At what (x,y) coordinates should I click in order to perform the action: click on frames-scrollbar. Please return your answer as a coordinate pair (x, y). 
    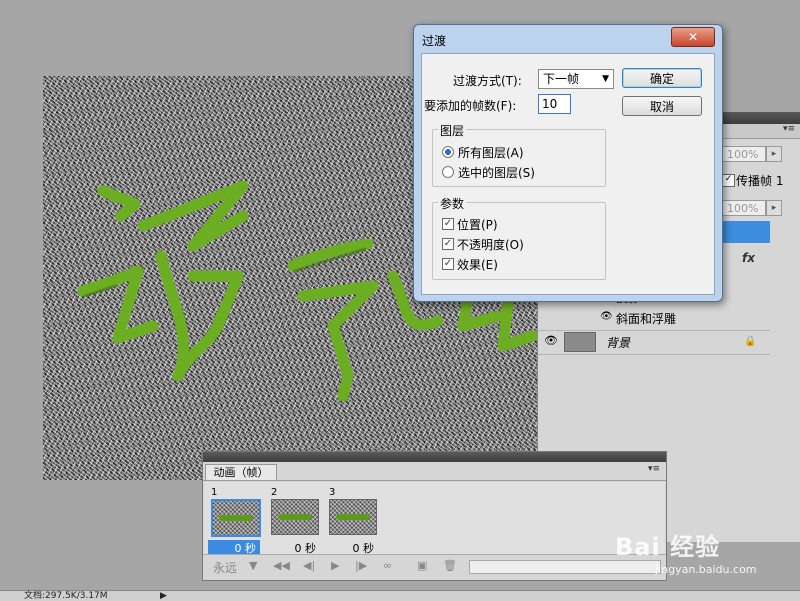
    Looking at the image, I should click on (565, 567).